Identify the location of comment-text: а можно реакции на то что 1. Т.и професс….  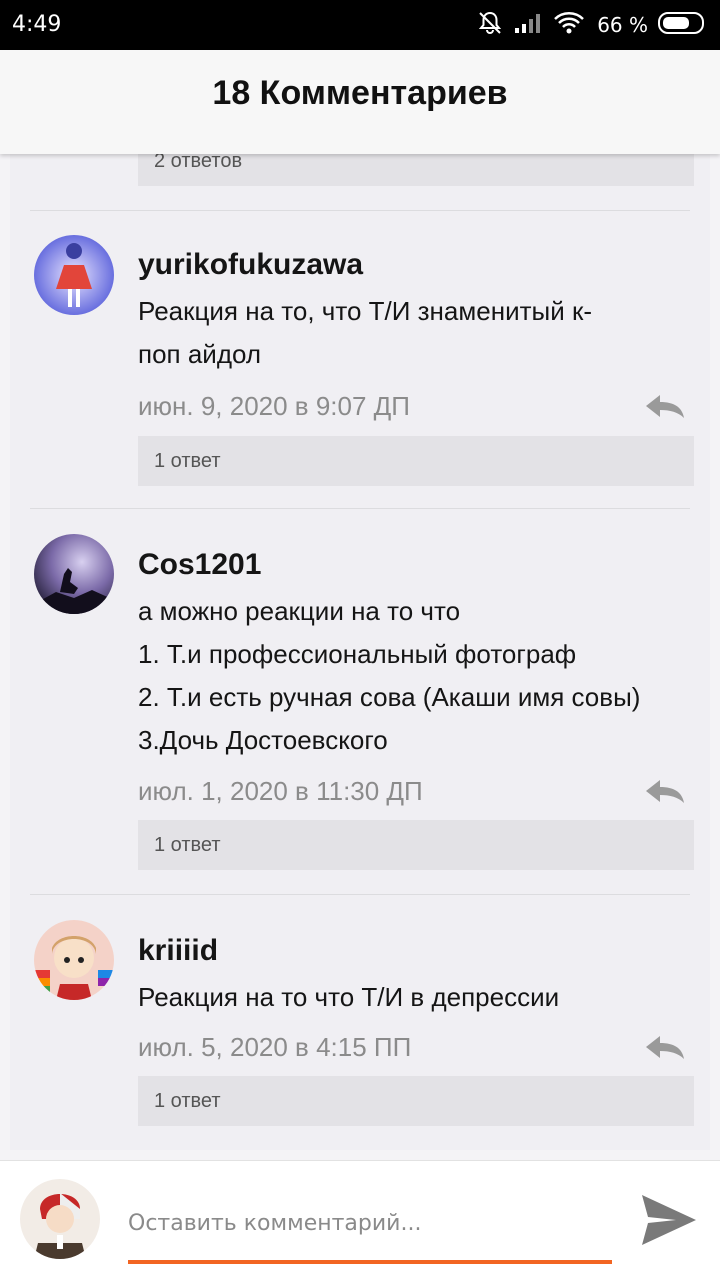
(418, 676).